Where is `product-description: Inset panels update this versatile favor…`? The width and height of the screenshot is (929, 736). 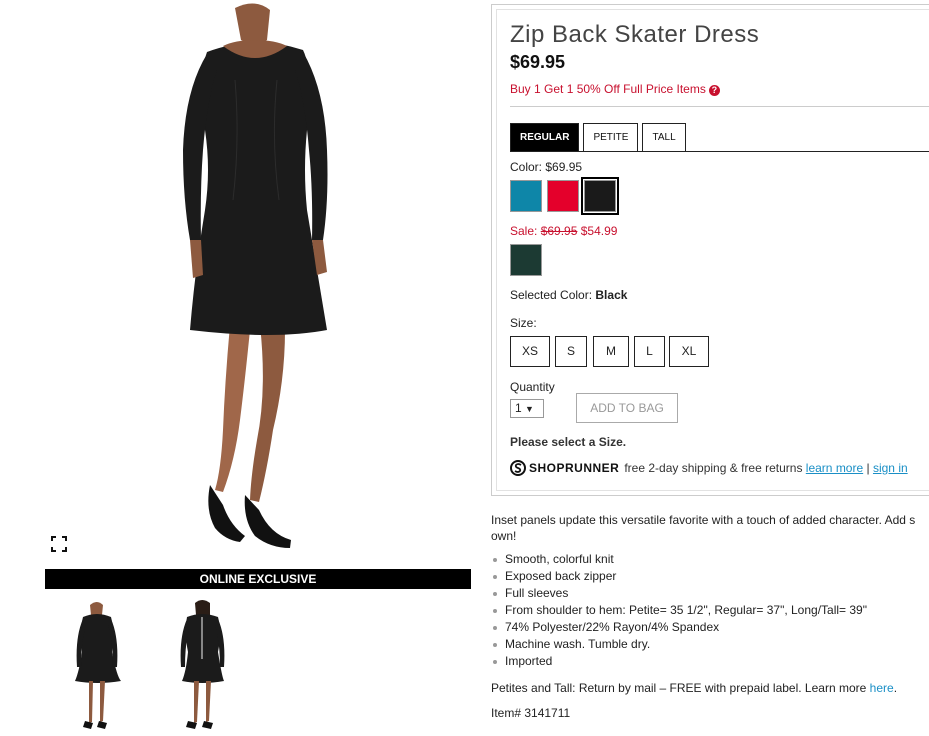
product-description: Inset panels update this versatile favor… is located at coordinates (703, 528).